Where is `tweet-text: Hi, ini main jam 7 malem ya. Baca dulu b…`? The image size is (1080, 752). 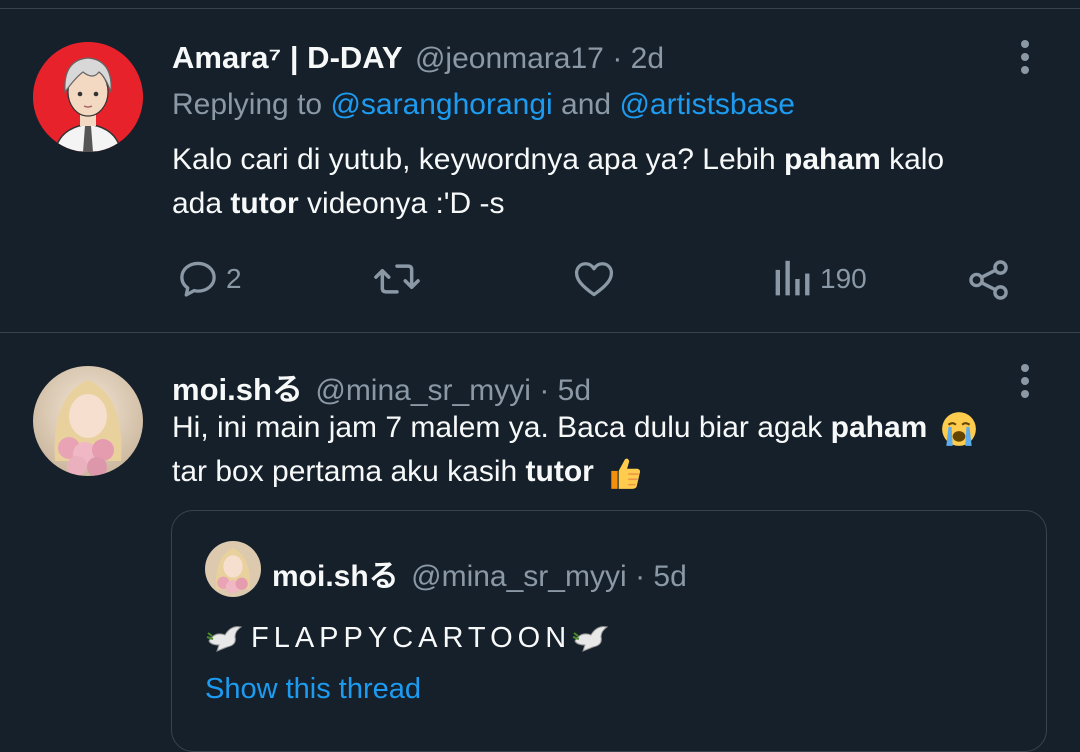
tweet-text: Hi, ini main jam 7 malem ya. Baca dulu b… is located at coordinates (575, 450).